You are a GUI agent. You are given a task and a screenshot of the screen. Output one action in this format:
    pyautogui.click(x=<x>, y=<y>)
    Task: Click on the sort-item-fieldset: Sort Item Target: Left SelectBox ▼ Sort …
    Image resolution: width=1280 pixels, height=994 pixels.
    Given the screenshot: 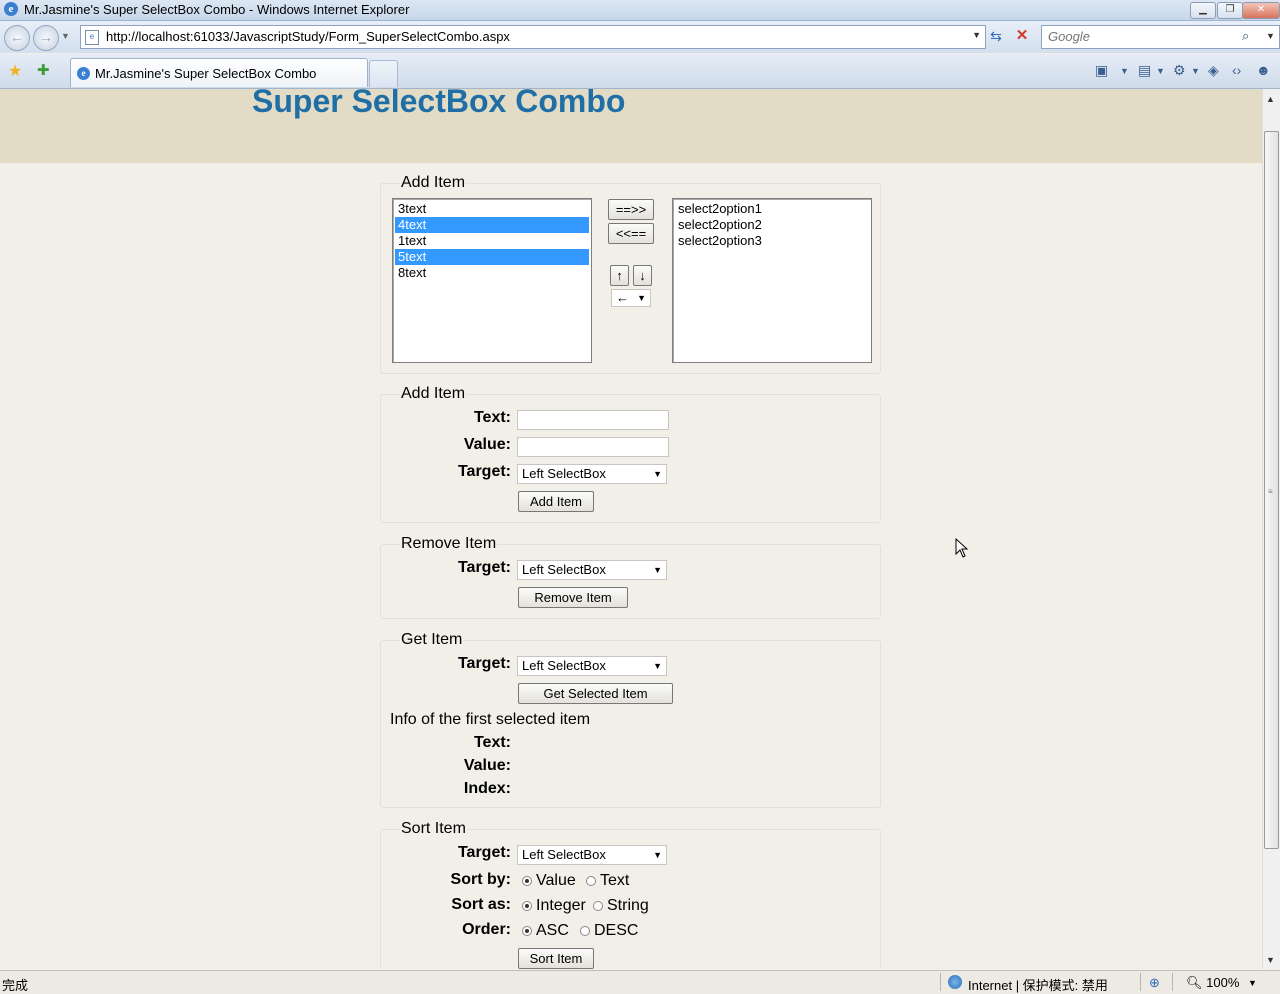 What is the action you would take?
    pyautogui.click(x=630, y=894)
    